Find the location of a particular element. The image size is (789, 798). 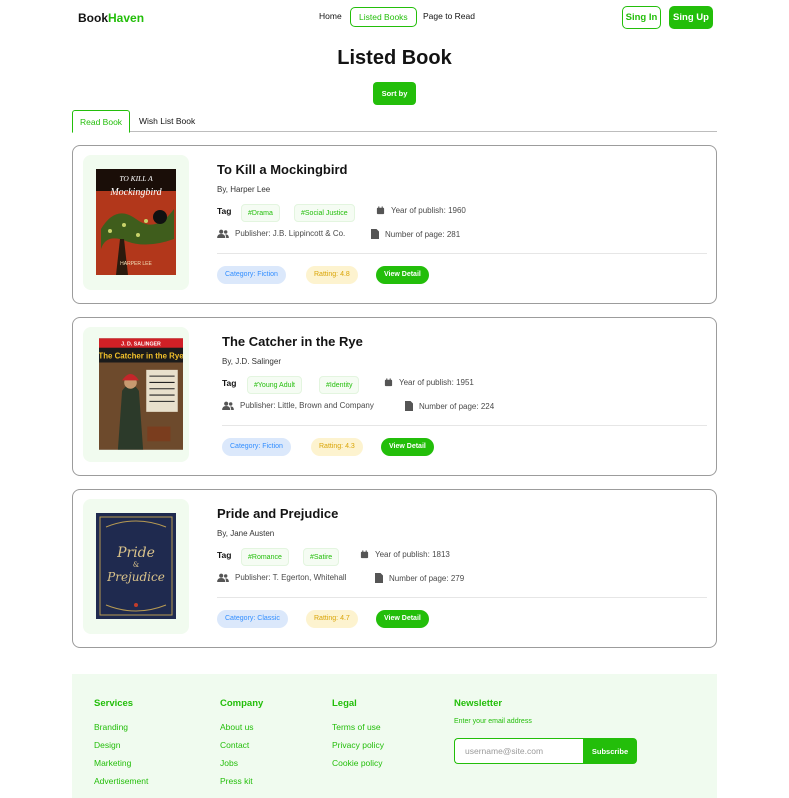

email-input: username@site.com is located at coordinates (518, 751).